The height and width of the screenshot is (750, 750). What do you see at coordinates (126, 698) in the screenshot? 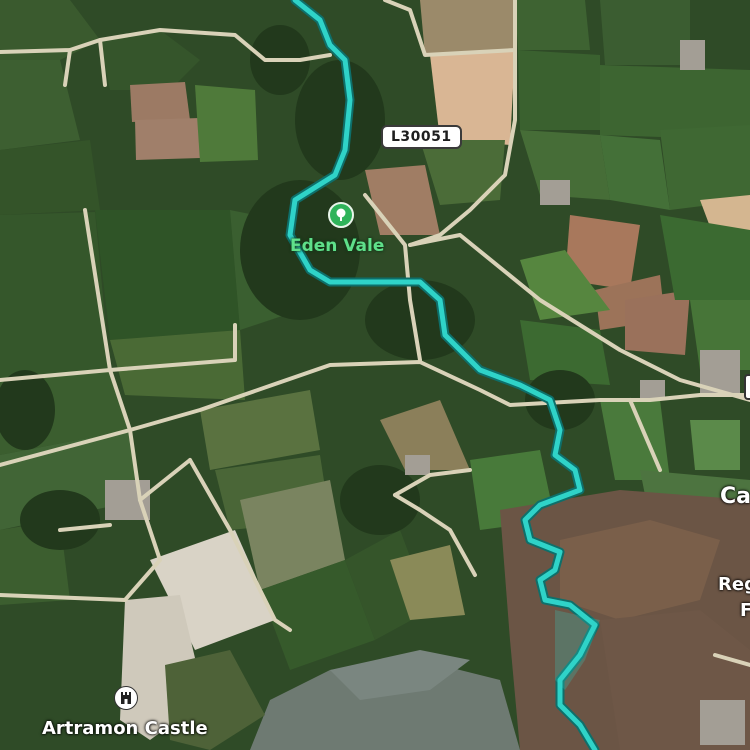
I see `castle-icon` at bounding box center [126, 698].